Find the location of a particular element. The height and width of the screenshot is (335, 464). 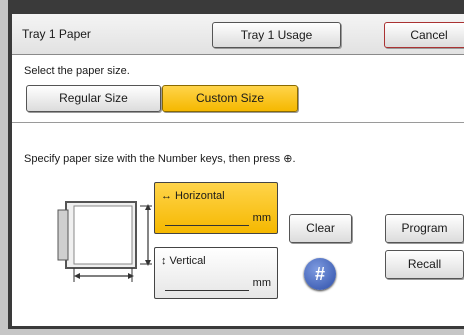

vertical-label: ↕ Vertical is located at coordinates (183, 261).